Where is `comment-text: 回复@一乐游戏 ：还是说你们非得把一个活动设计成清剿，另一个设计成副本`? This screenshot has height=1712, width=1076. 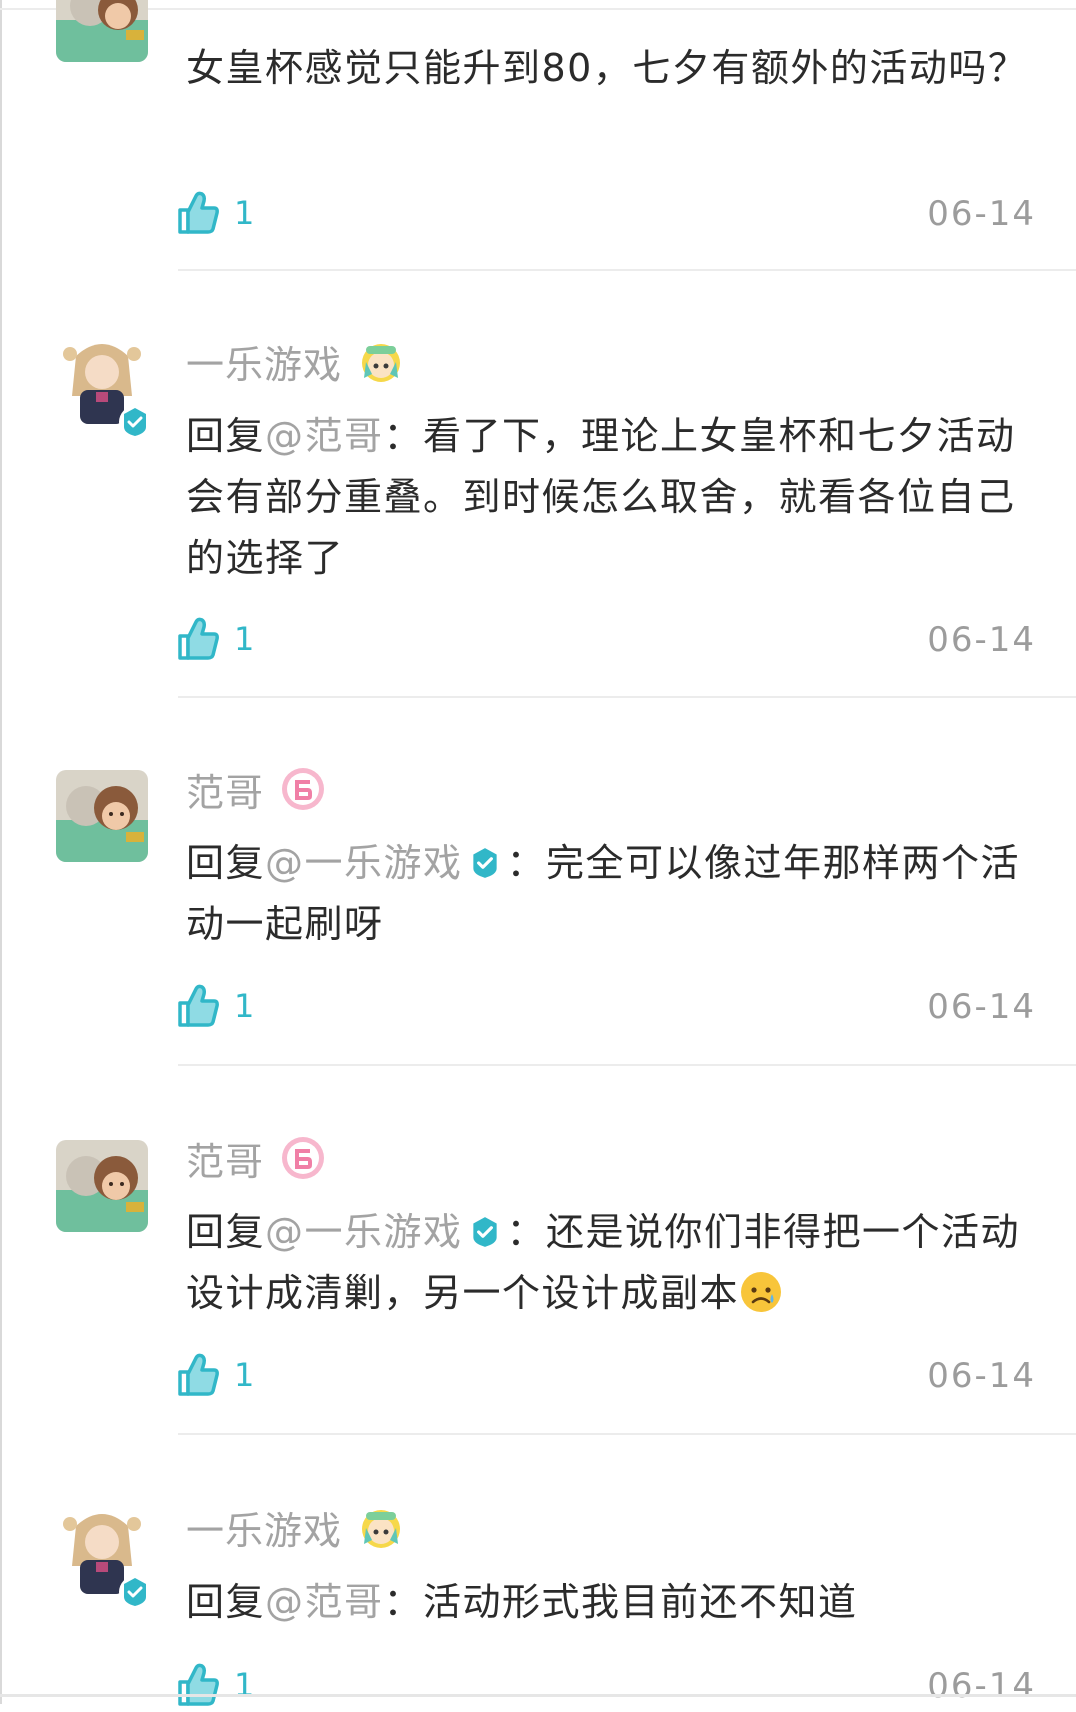 comment-text: 回复@一乐游戏 ：还是说你们非得把一个活动设计成清剿，另一个设计成副本 is located at coordinates (611, 1263).